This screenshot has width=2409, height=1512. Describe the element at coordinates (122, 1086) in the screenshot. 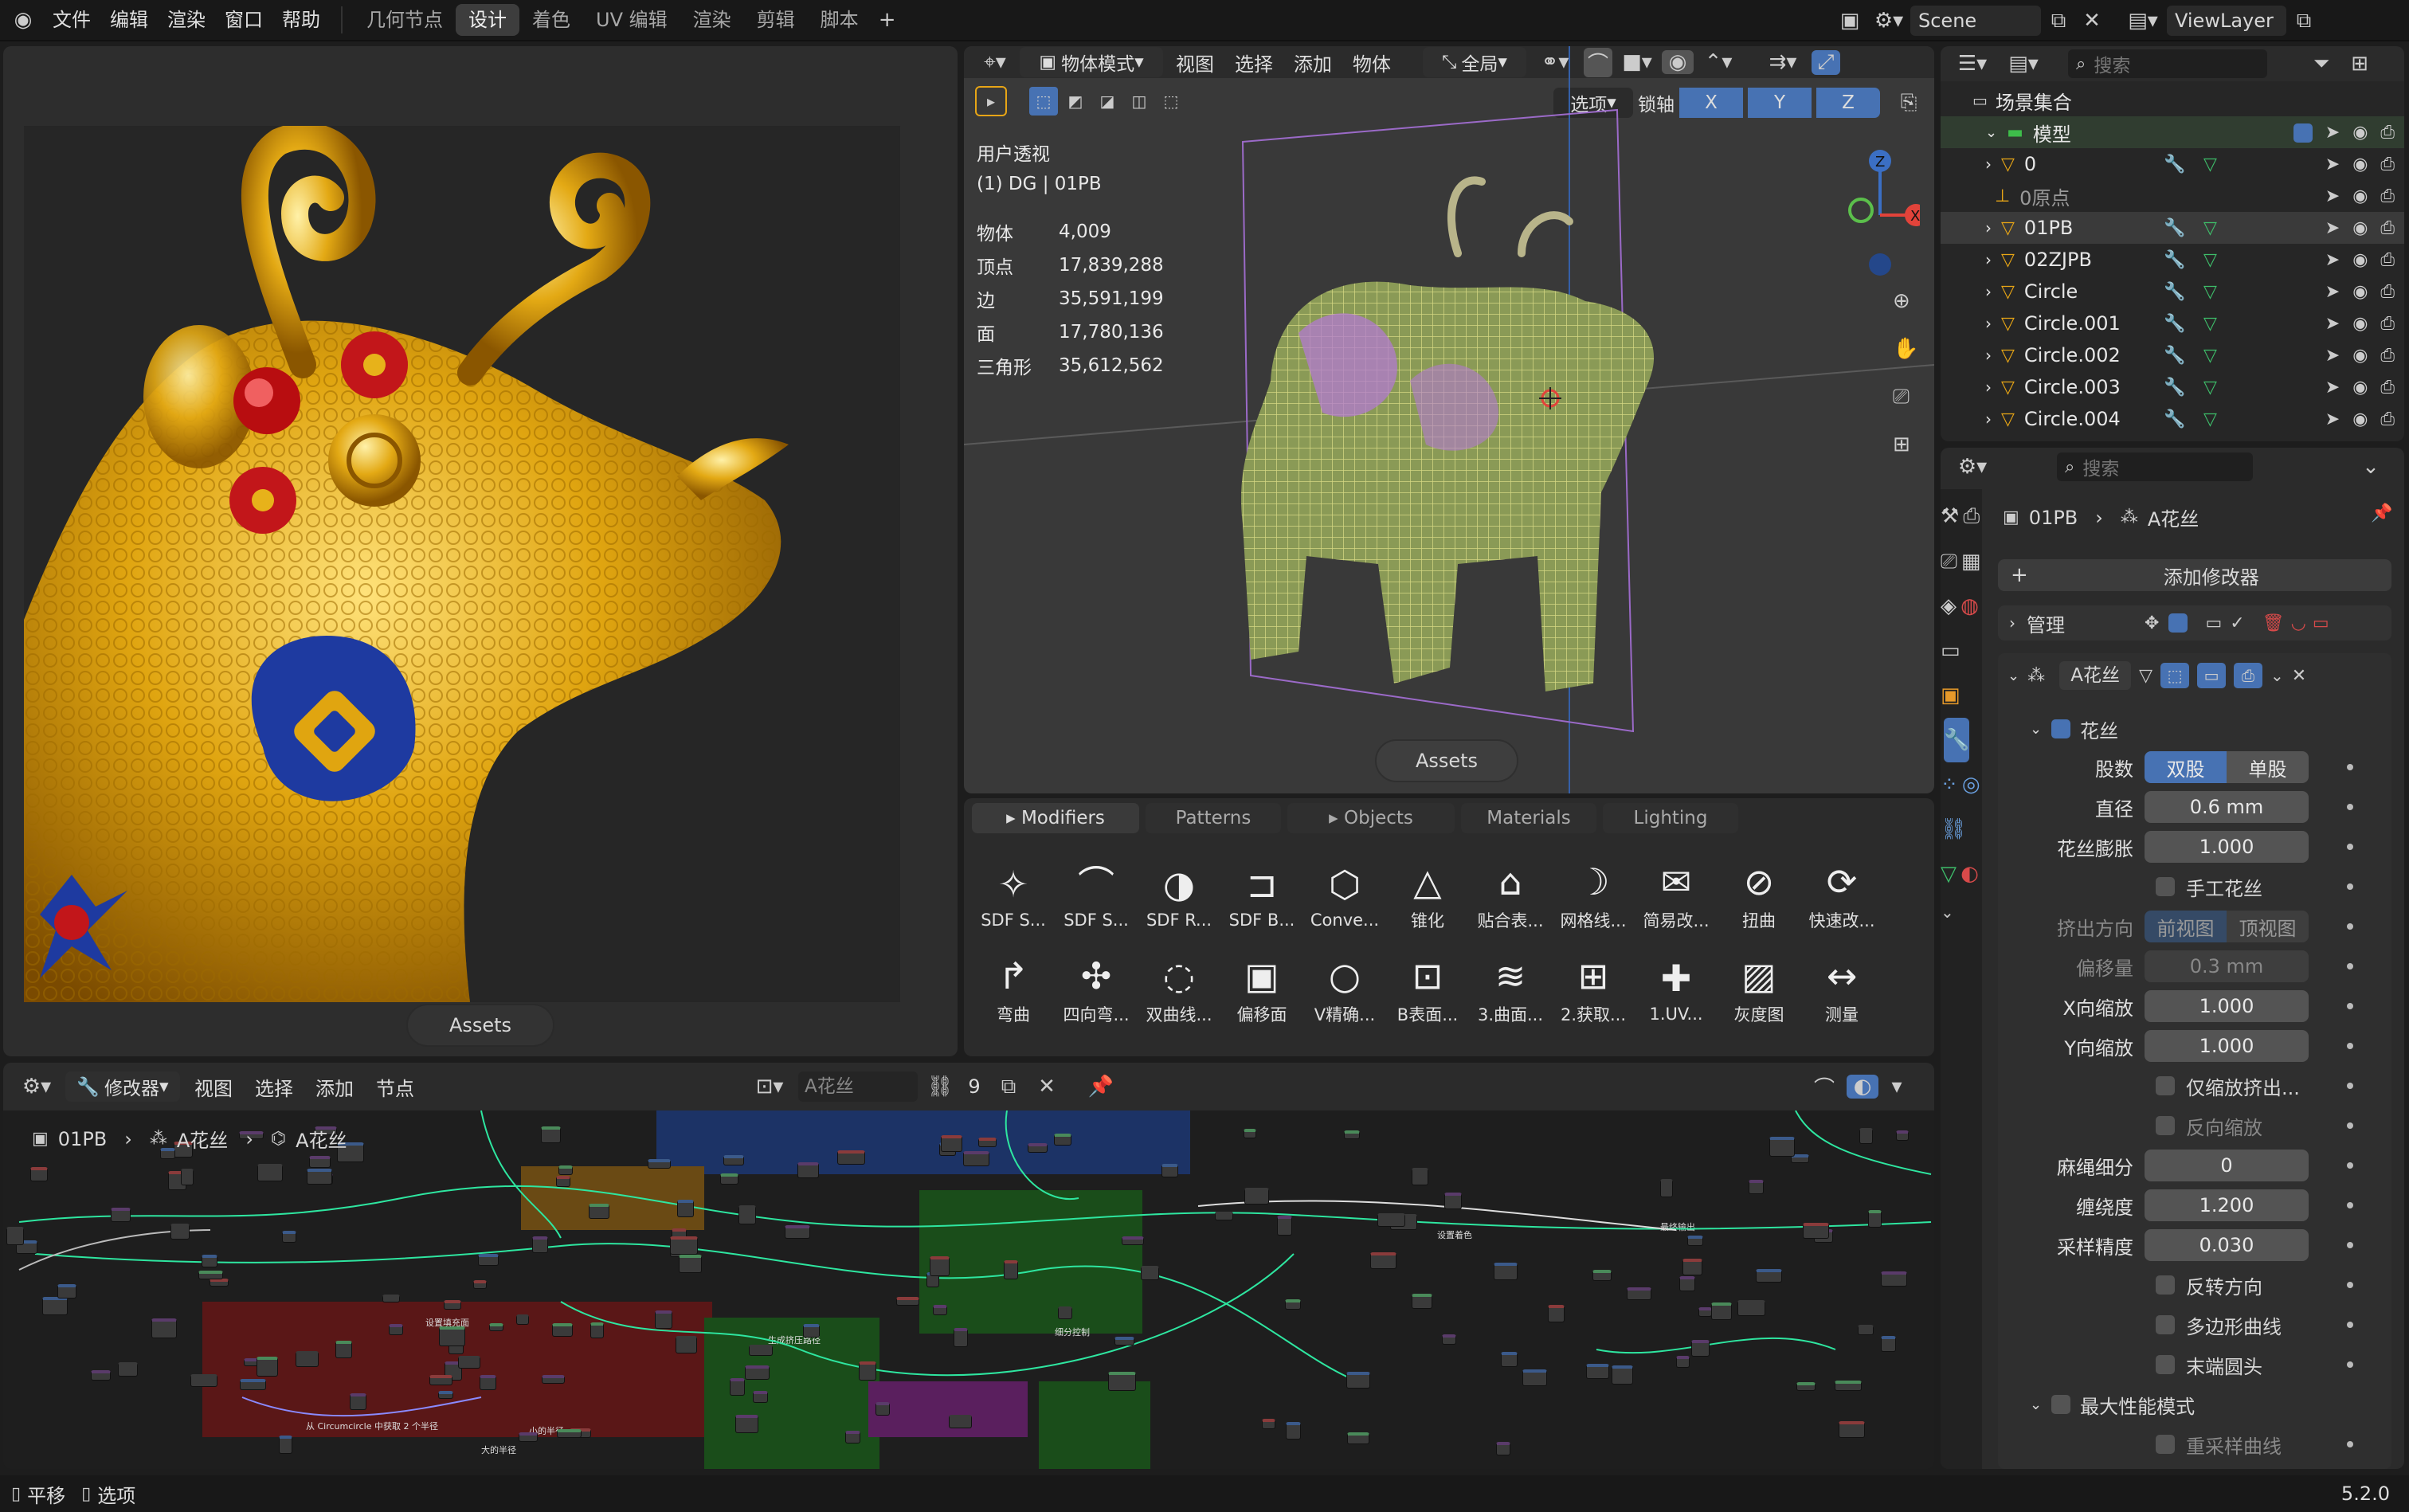

I see `editor-mode-dropdown: 🔧 修改器 ▾` at that location.